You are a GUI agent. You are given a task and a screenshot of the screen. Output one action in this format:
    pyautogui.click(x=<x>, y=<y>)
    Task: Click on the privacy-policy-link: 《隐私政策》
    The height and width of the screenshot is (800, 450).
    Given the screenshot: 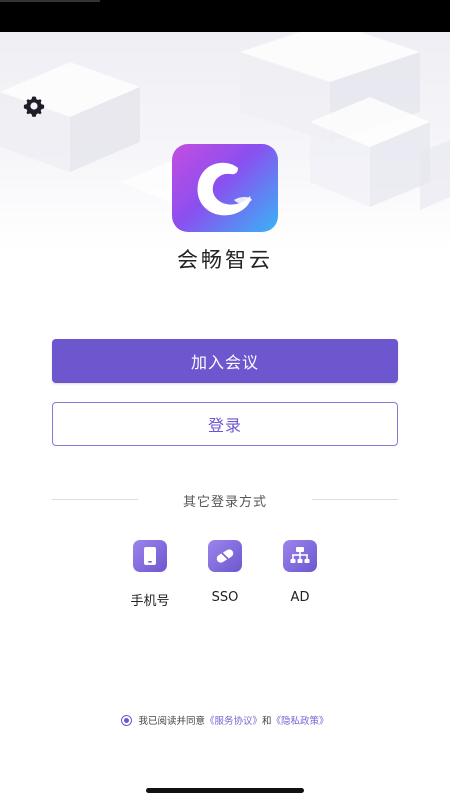 What is the action you would take?
    pyautogui.click(x=300, y=721)
    